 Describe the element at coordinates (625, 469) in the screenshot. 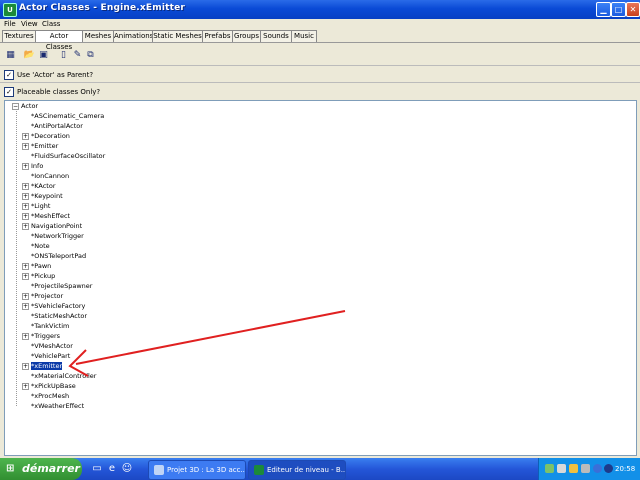

I see `clock: 20:58` at that location.